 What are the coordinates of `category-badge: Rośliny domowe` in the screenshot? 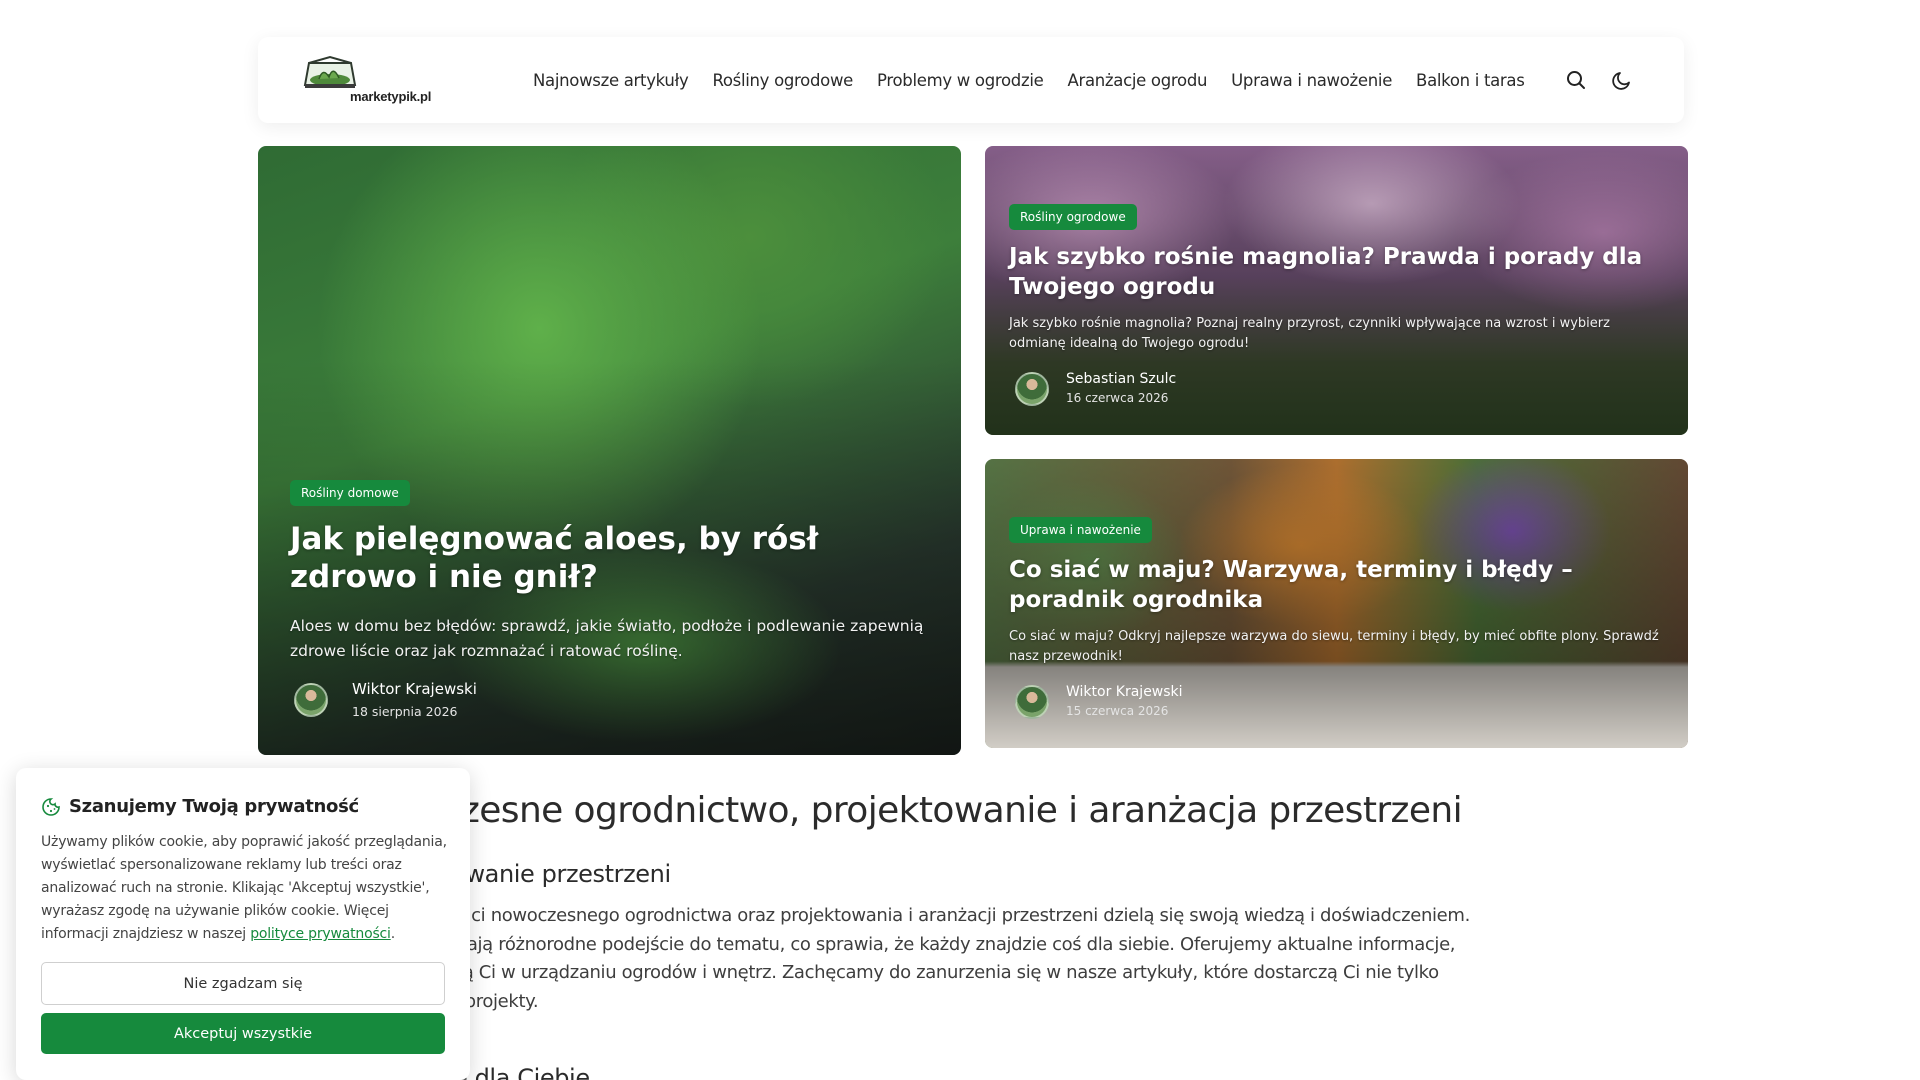 It's located at (350, 493).